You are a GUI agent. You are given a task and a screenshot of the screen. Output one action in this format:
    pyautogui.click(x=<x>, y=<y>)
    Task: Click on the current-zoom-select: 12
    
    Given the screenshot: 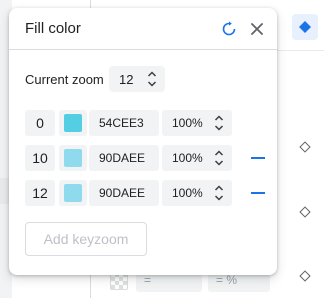 What is the action you would take?
    pyautogui.click(x=137, y=79)
    